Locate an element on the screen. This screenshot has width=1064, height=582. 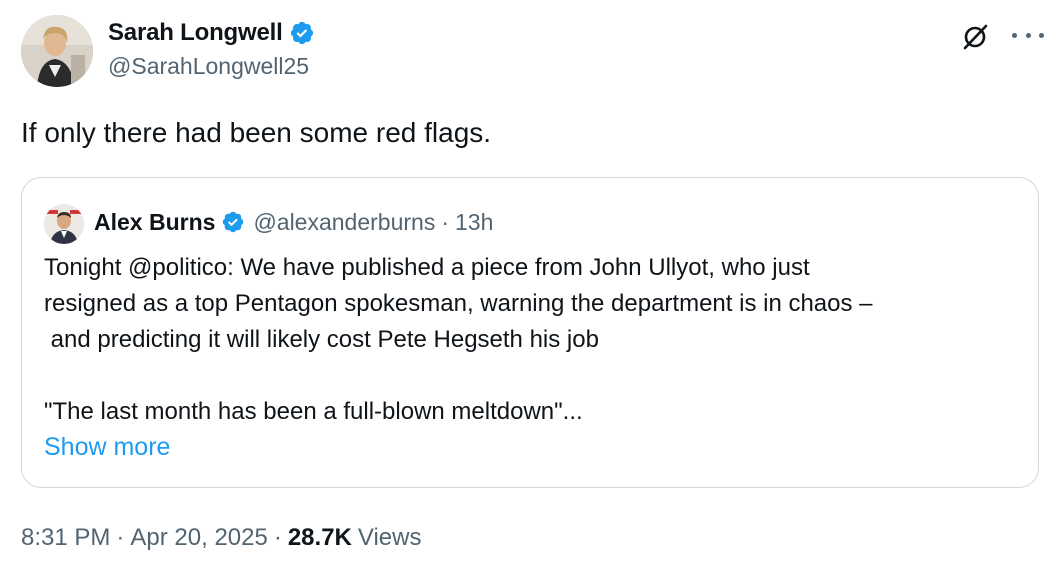
author-handle: @SarahLongwell25 is located at coordinates (208, 66).